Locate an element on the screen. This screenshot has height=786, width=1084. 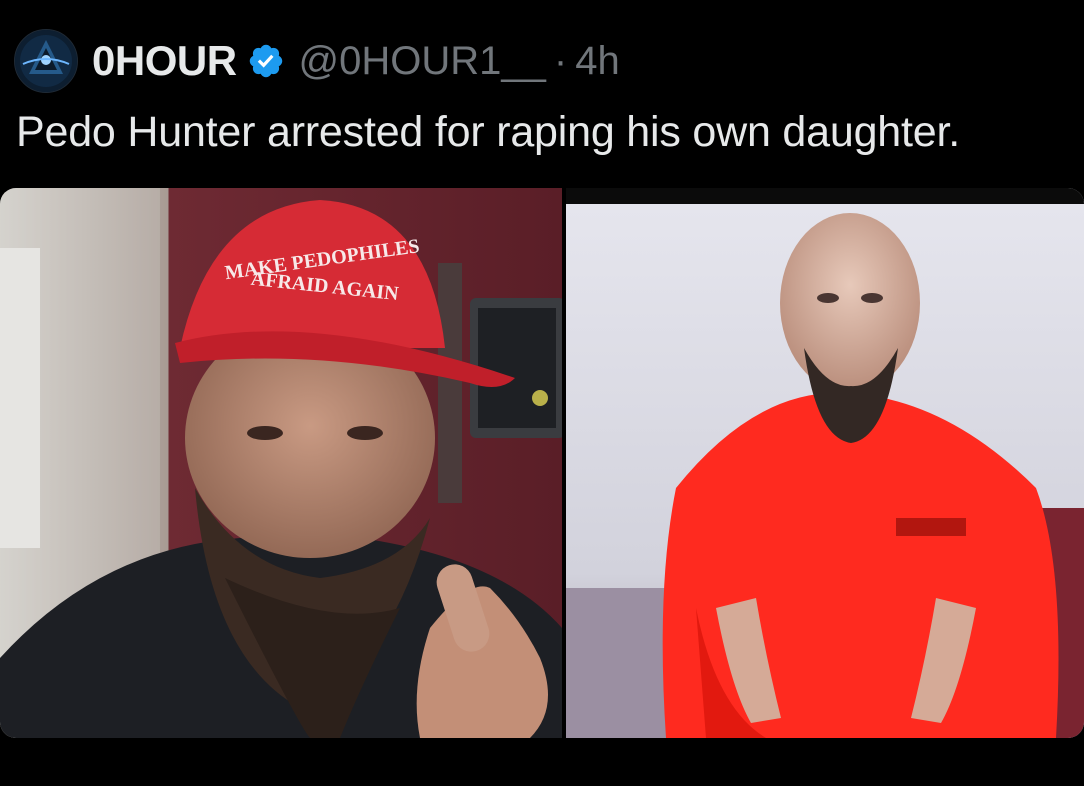
timestamp: 4h is located at coordinates (597, 61).